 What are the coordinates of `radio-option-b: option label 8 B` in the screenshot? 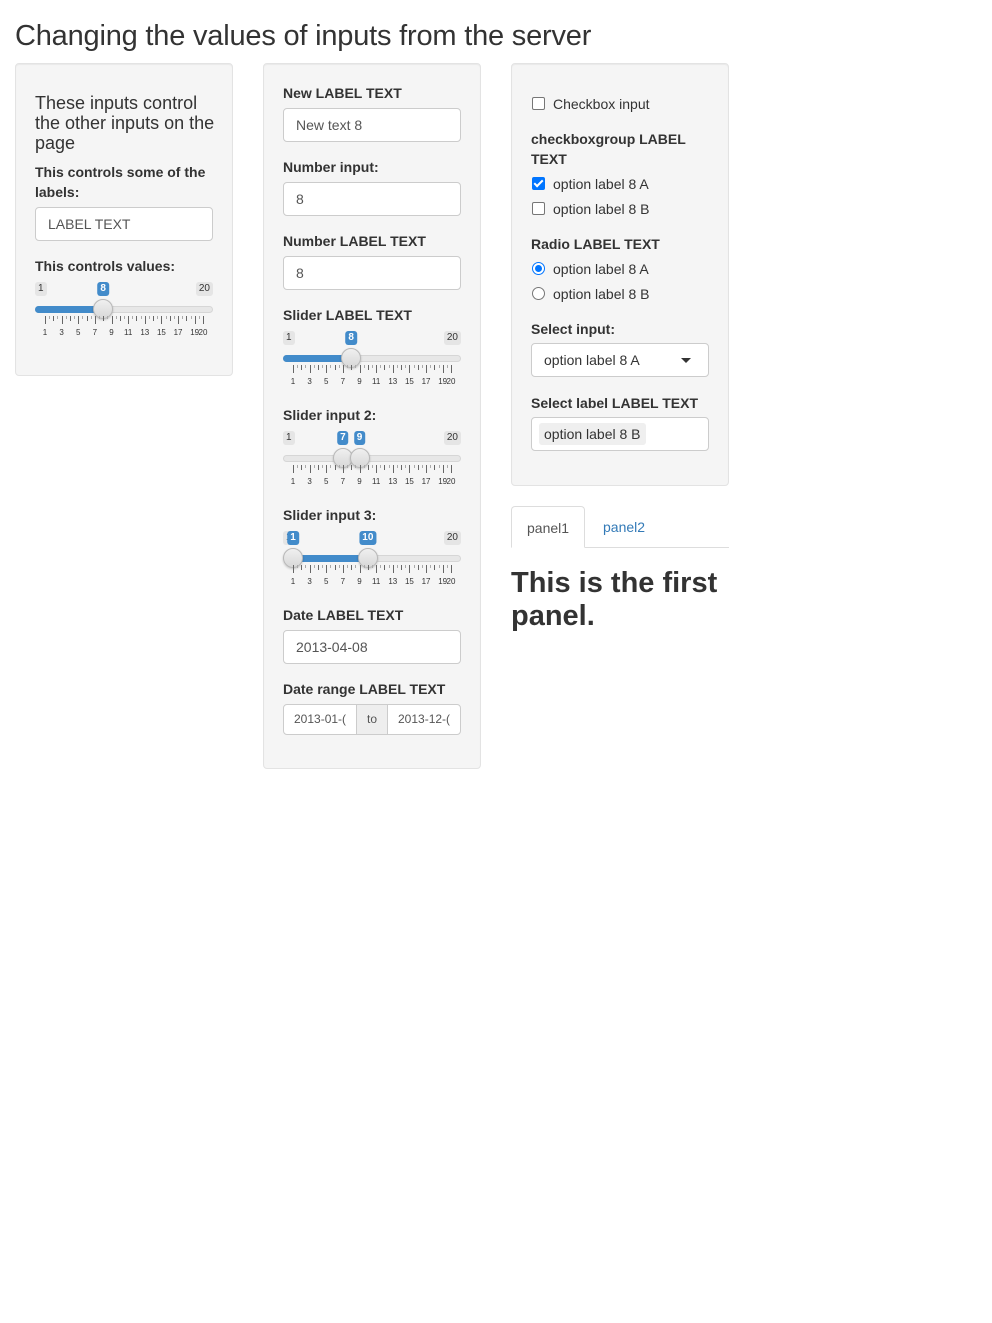 It's located at (591, 294).